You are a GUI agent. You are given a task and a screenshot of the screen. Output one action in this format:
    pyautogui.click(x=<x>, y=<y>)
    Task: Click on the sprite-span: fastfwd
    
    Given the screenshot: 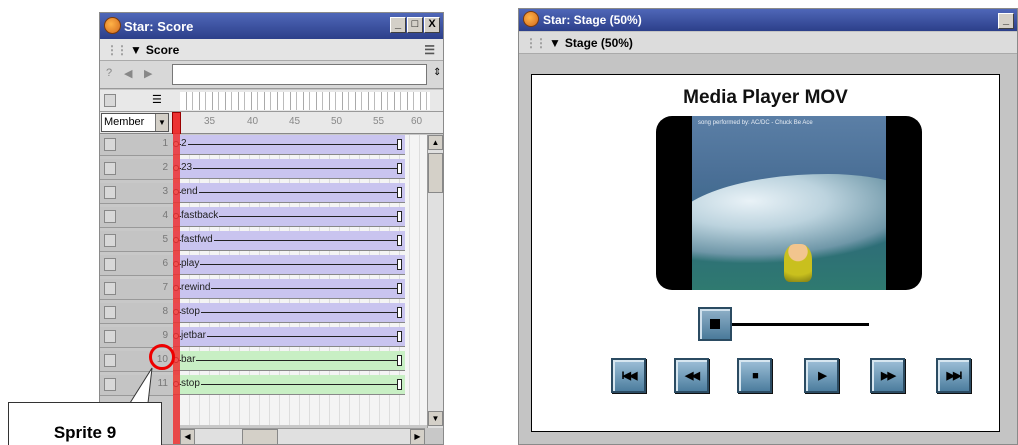 What is the action you would take?
    pyautogui.click(x=289, y=241)
    